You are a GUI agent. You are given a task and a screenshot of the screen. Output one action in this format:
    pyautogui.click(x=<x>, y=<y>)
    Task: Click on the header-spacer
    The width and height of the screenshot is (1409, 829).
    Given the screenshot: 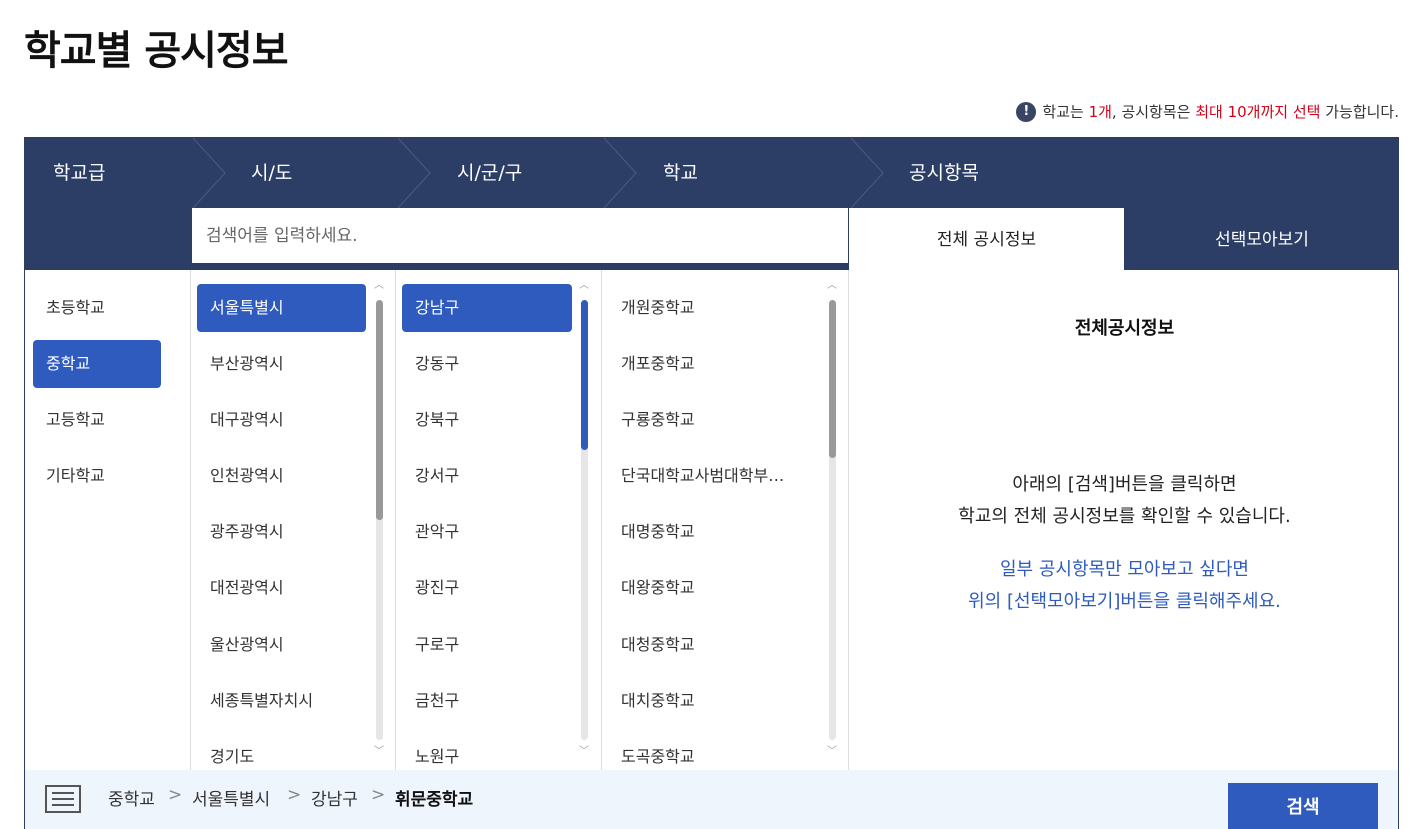 What is the action you would take?
    pyautogui.click(x=108, y=239)
    